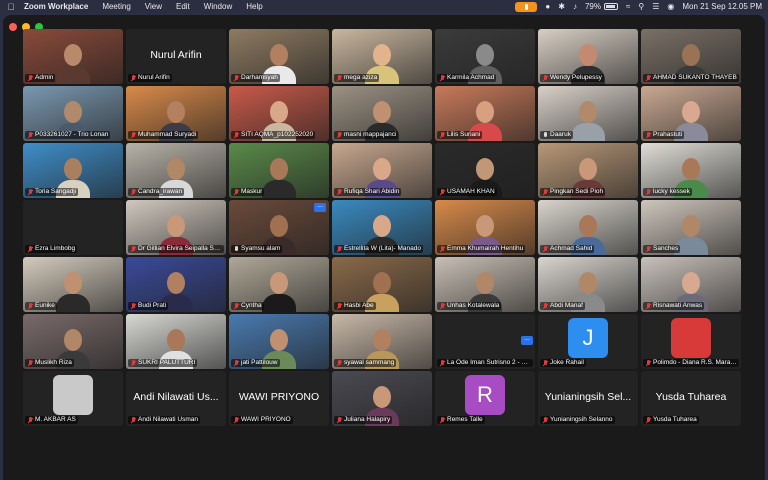  What do you see at coordinates (485, 398) in the screenshot?
I see `participant-tile: R Remes Talle` at bounding box center [485, 398].